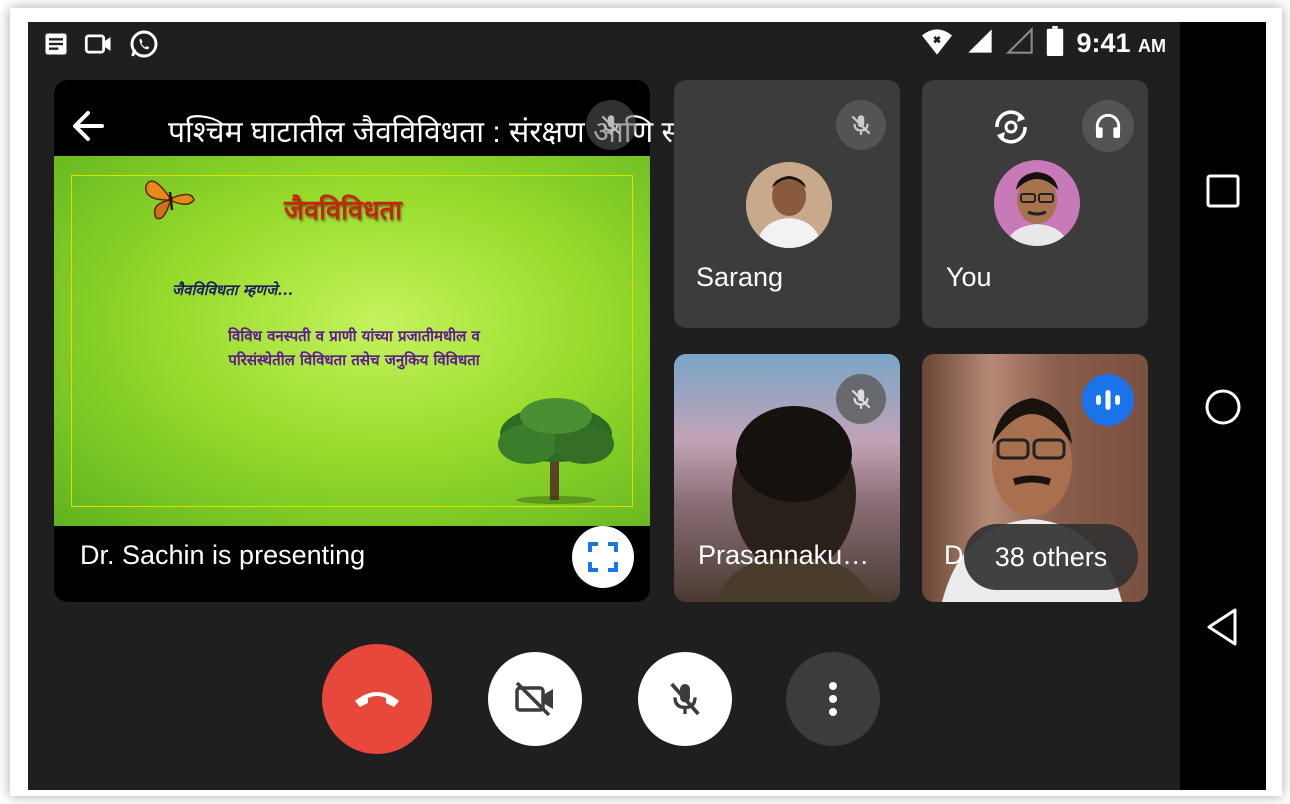 This screenshot has width=1290, height=804. I want to click on presenter-mic-off-indicator, so click(611, 125).